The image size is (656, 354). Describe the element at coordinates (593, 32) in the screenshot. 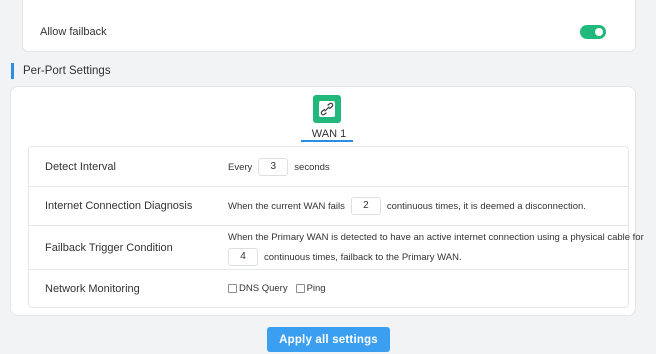

I see `allow-failback-toggle` at that location.